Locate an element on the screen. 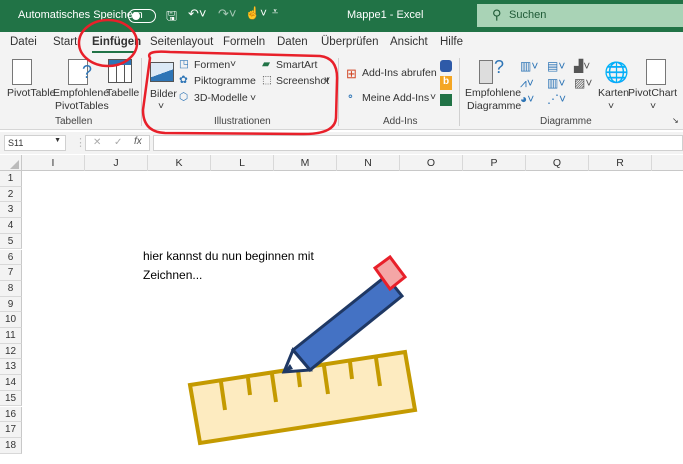  annotation-circle-illustrationen is located at coordinates (240, 93).